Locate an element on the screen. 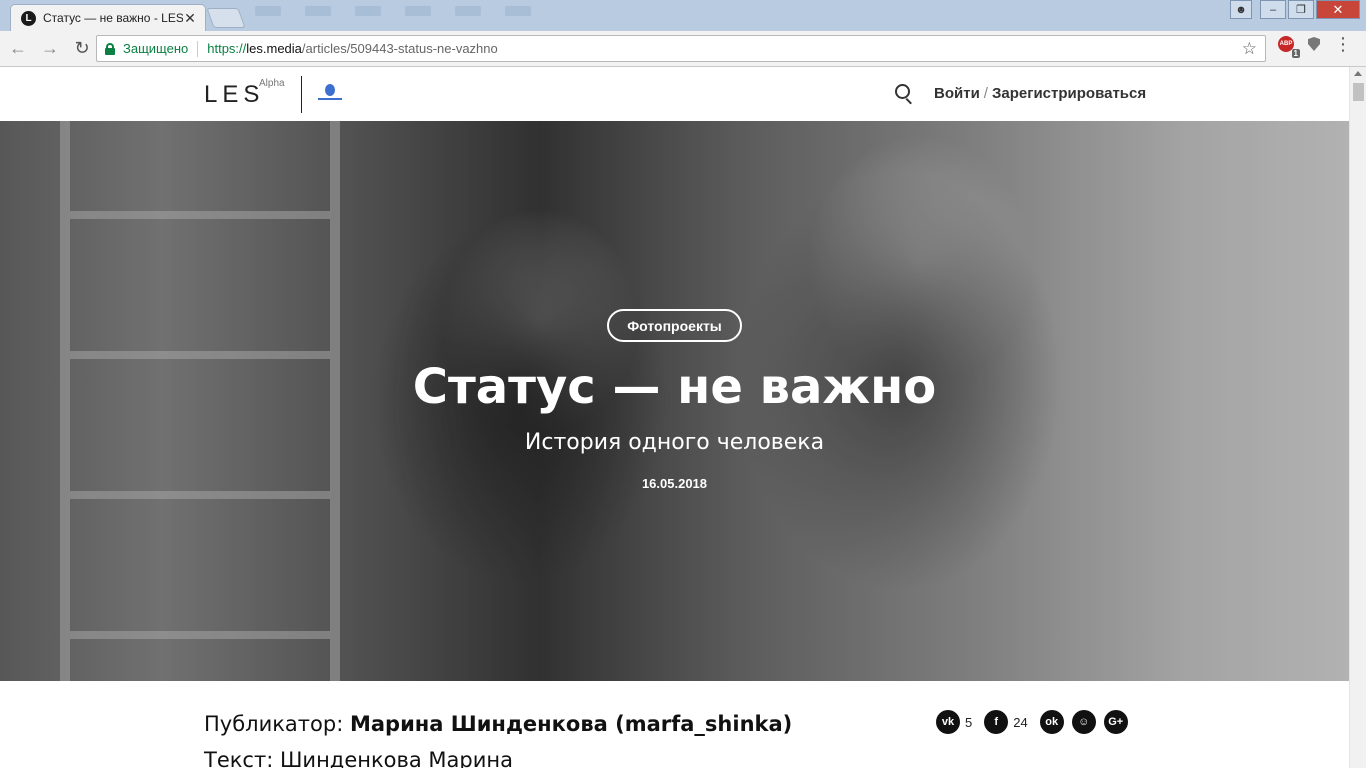  share-bar: vk 5 f 24 ok ☺ G+ is located at coordinates (1036, 722).